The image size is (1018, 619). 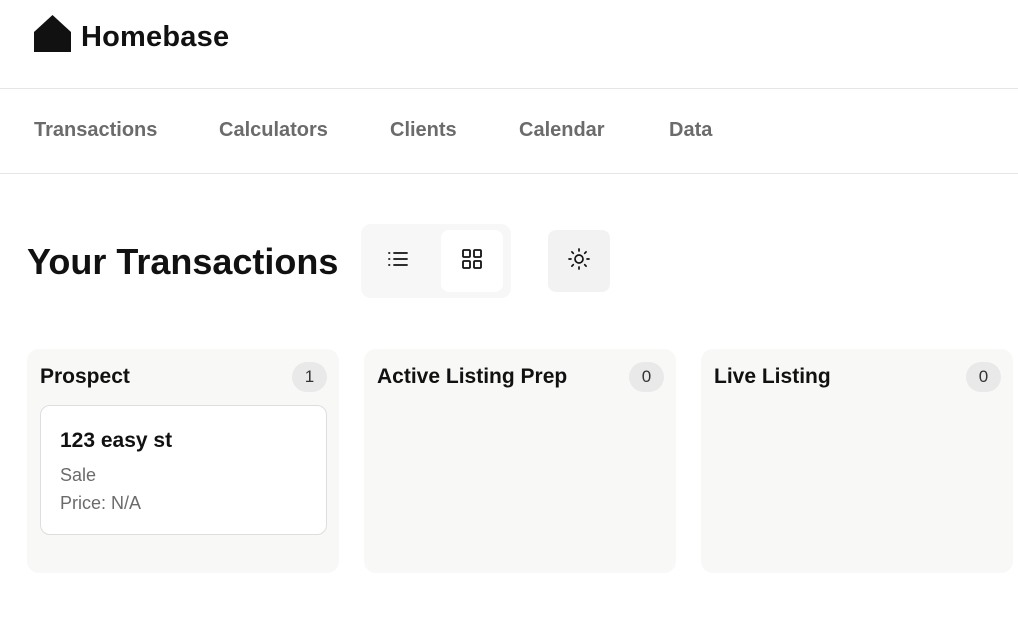 I want to click on card-type: Sale, so click(x=78, y=475).